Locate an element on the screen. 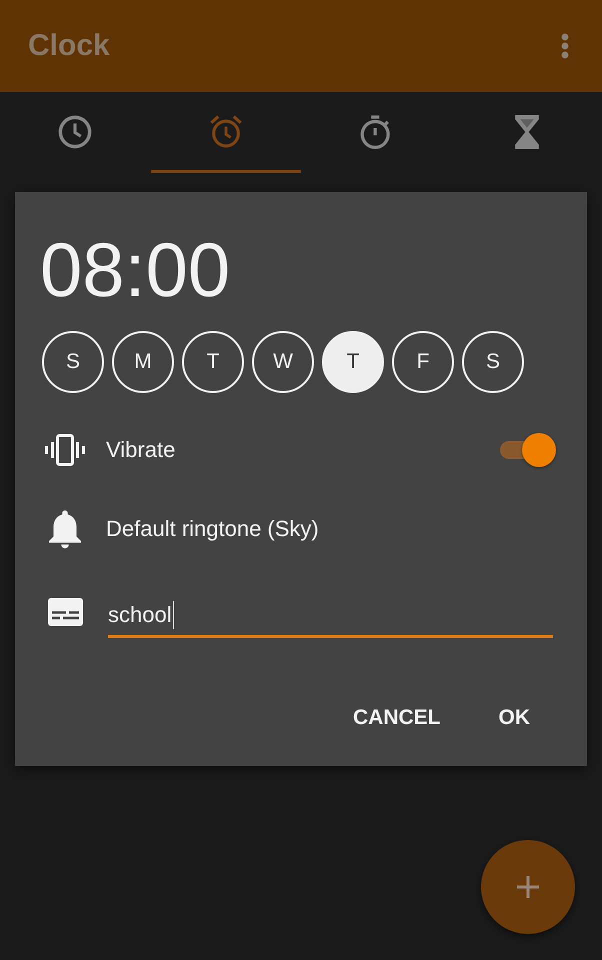  vibrating-phone-icon is located at coordinates (65, 450).